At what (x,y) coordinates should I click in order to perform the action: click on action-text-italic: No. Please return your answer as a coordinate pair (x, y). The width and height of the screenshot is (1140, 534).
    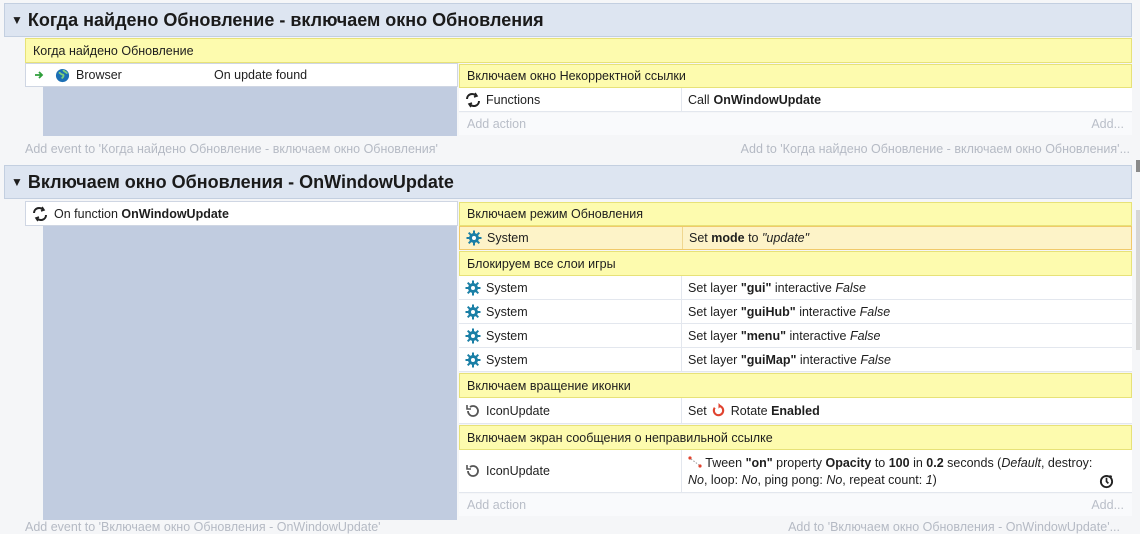
    Looking at the image, I should click on (834, 480).